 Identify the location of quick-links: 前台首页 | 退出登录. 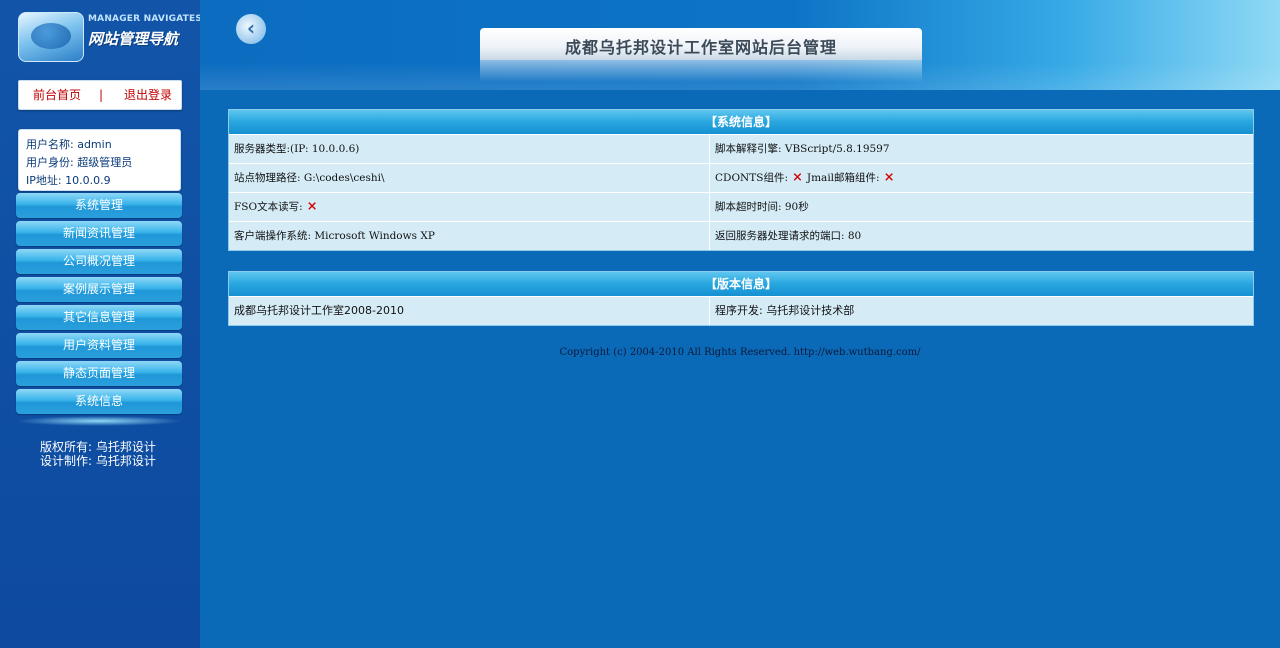
(100, 95).